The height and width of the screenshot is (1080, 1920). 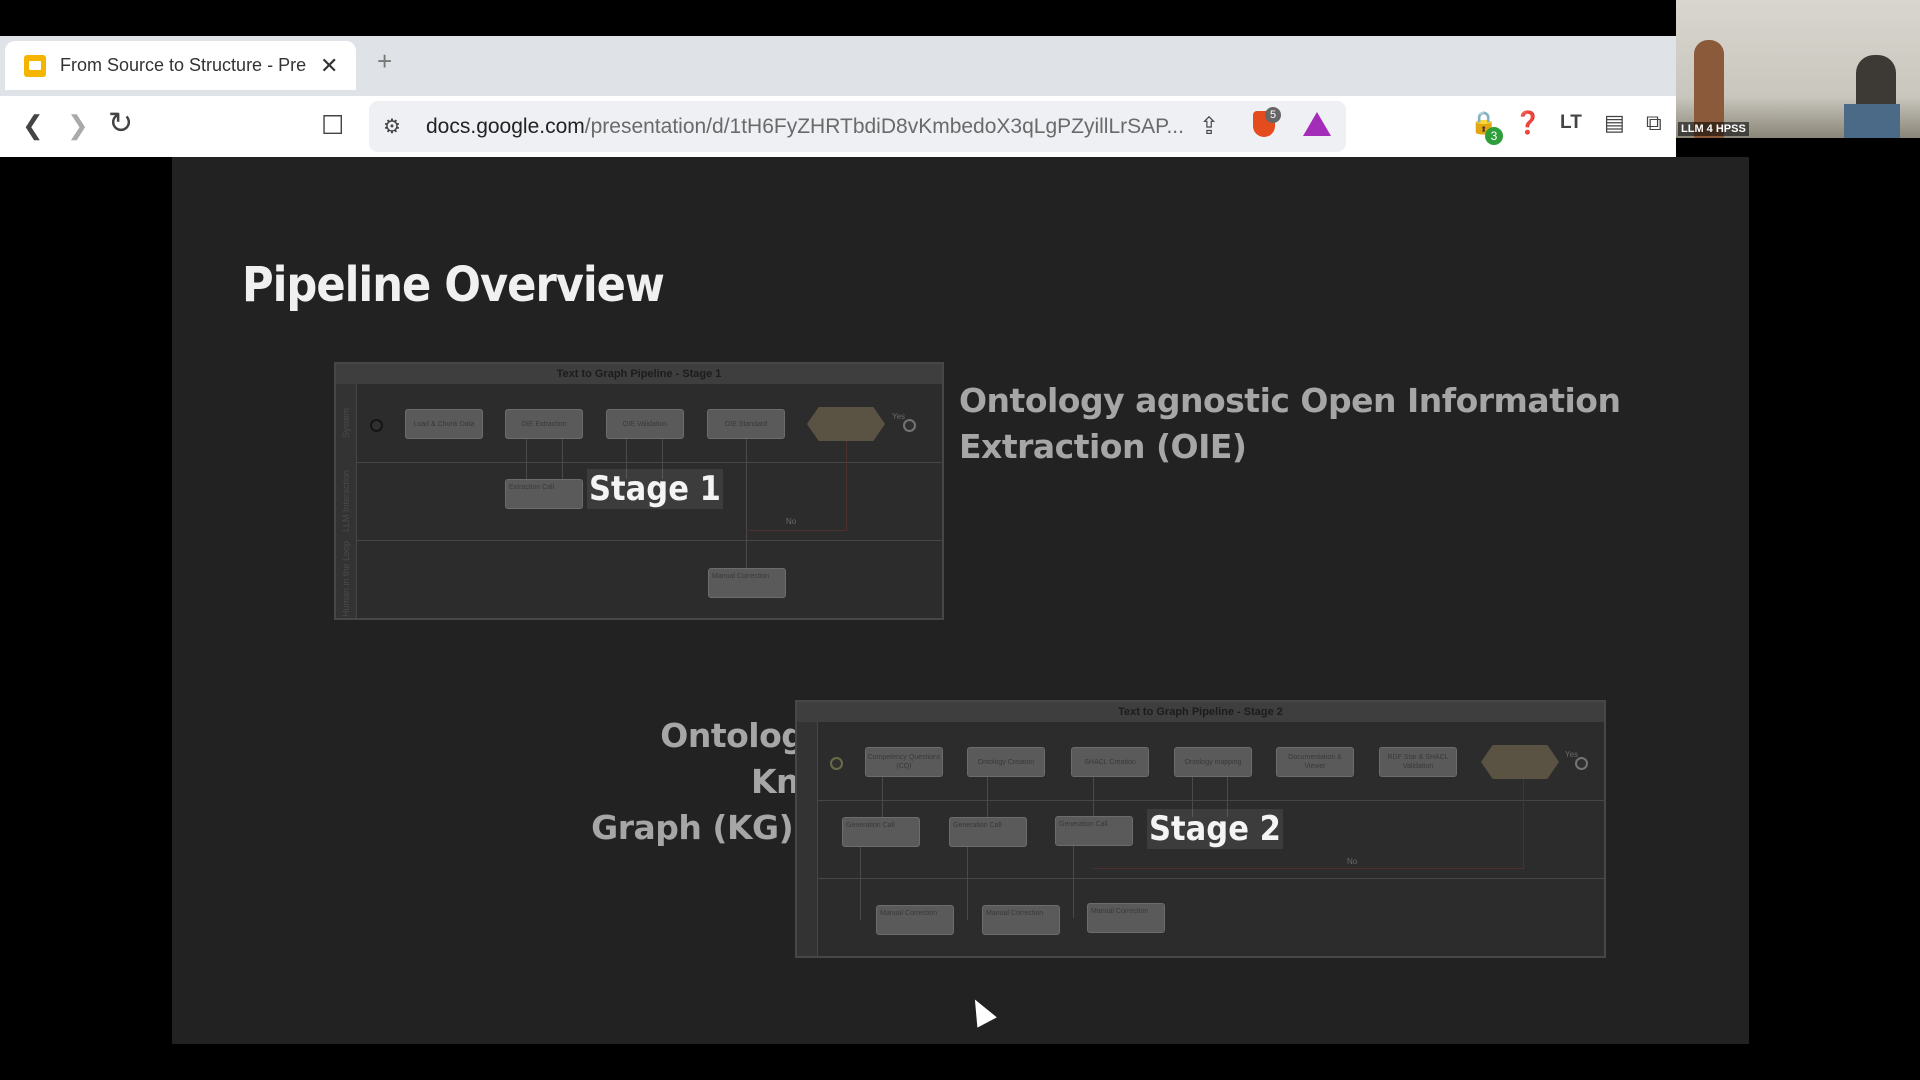 What do you see at coordinates (1713, 129) in the screenshot?
I see `camera-label: LLM 4 HPSS` at bounding box center [1713, 129].